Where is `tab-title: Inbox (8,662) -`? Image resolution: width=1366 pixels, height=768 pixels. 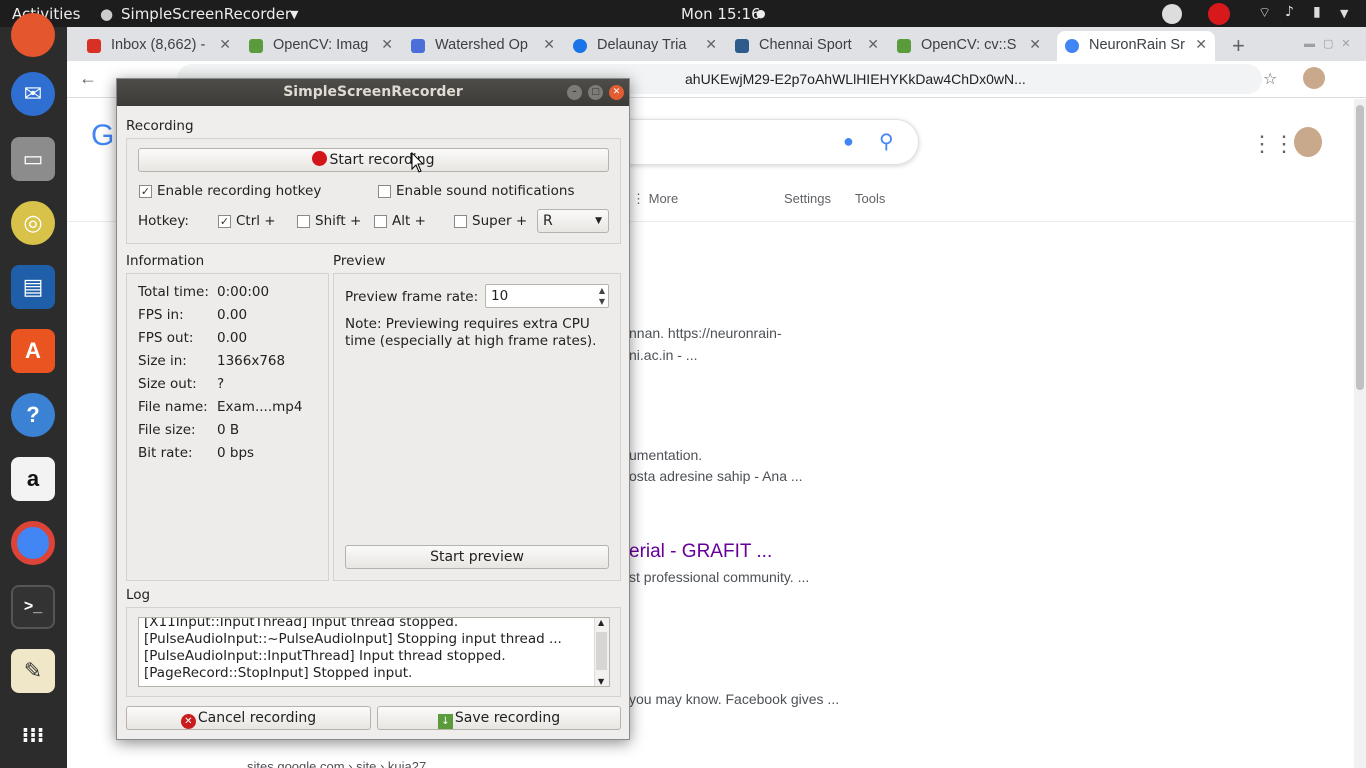
tab-title: Inbox (8,662) - is located at coordinates (158, 45).